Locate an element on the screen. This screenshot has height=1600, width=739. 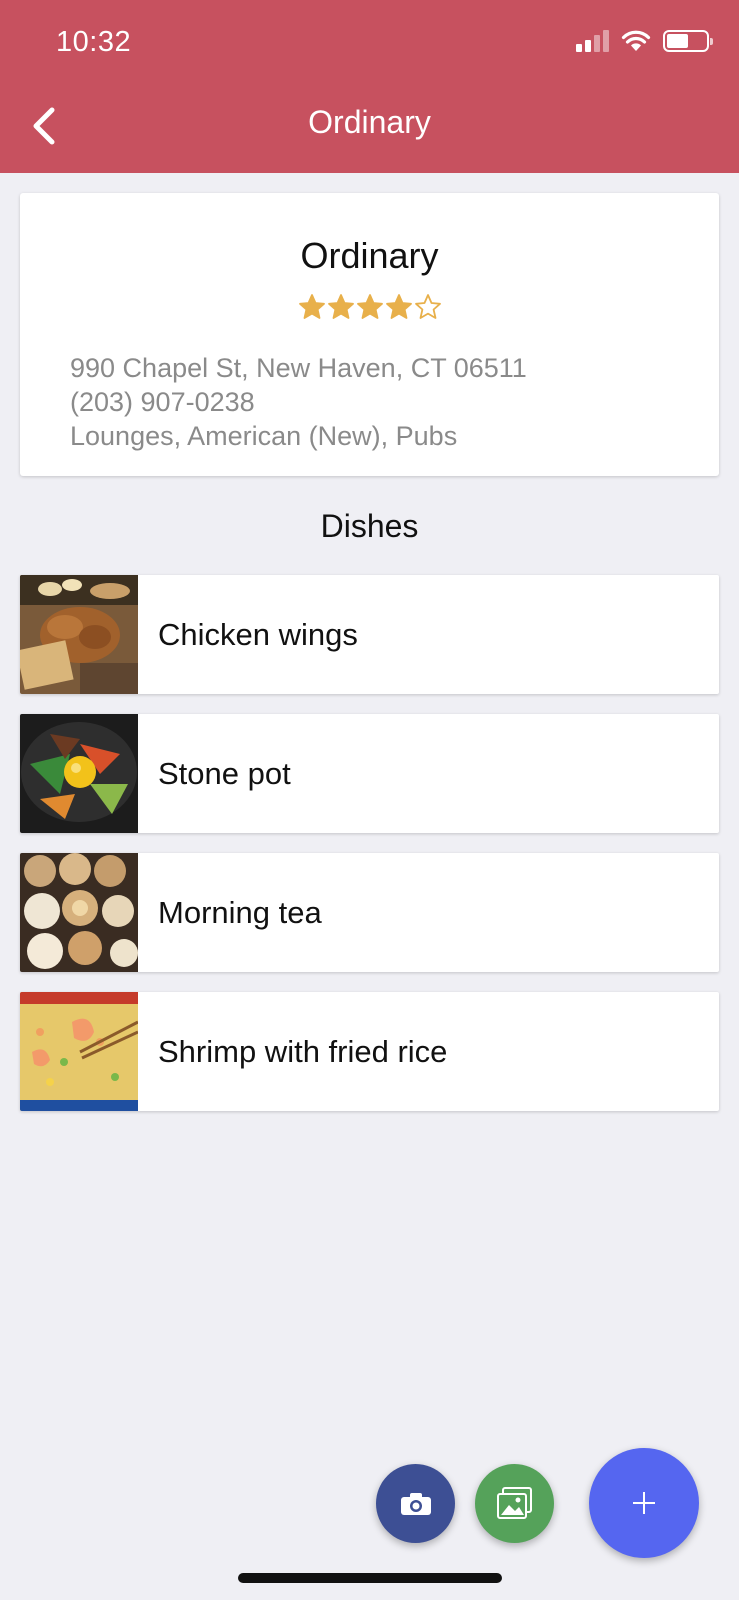
plus-icon is located at coordinates (644, 1503).